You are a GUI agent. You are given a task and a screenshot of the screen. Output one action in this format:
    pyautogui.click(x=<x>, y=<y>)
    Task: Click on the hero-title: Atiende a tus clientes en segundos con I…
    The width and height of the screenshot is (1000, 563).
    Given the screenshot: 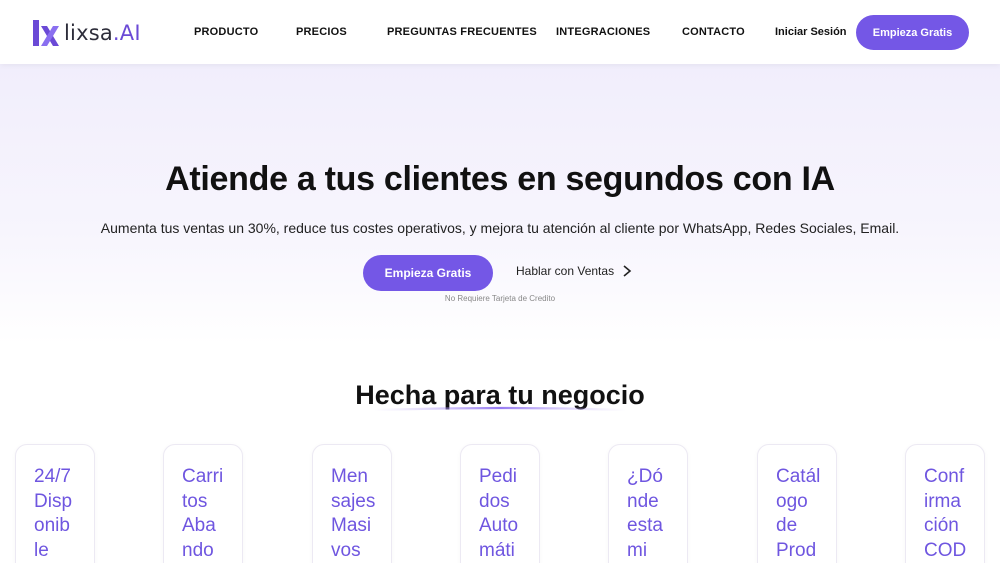 What is the action you would take?
    pyautogui.click(x=500, y=179)
    